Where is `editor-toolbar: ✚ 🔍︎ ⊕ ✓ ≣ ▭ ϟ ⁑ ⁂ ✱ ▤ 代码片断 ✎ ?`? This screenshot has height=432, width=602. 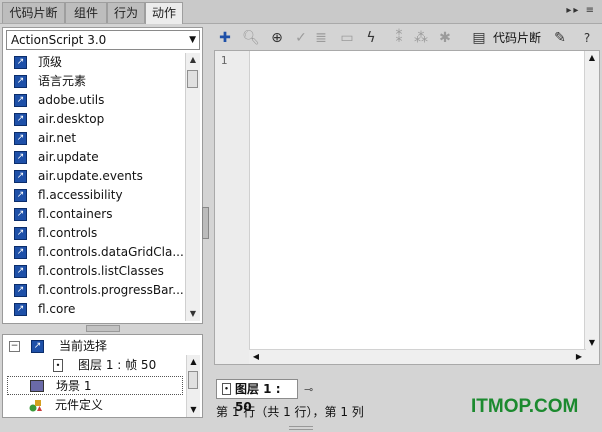 editor-toolbar: ✚ 🔍︎ ⊕ ✓ ≣ ▭ ϟ ⁑ ⁂ ✱ ▤ 代码片断 ✎ ? is located at coordinates (407, 38).